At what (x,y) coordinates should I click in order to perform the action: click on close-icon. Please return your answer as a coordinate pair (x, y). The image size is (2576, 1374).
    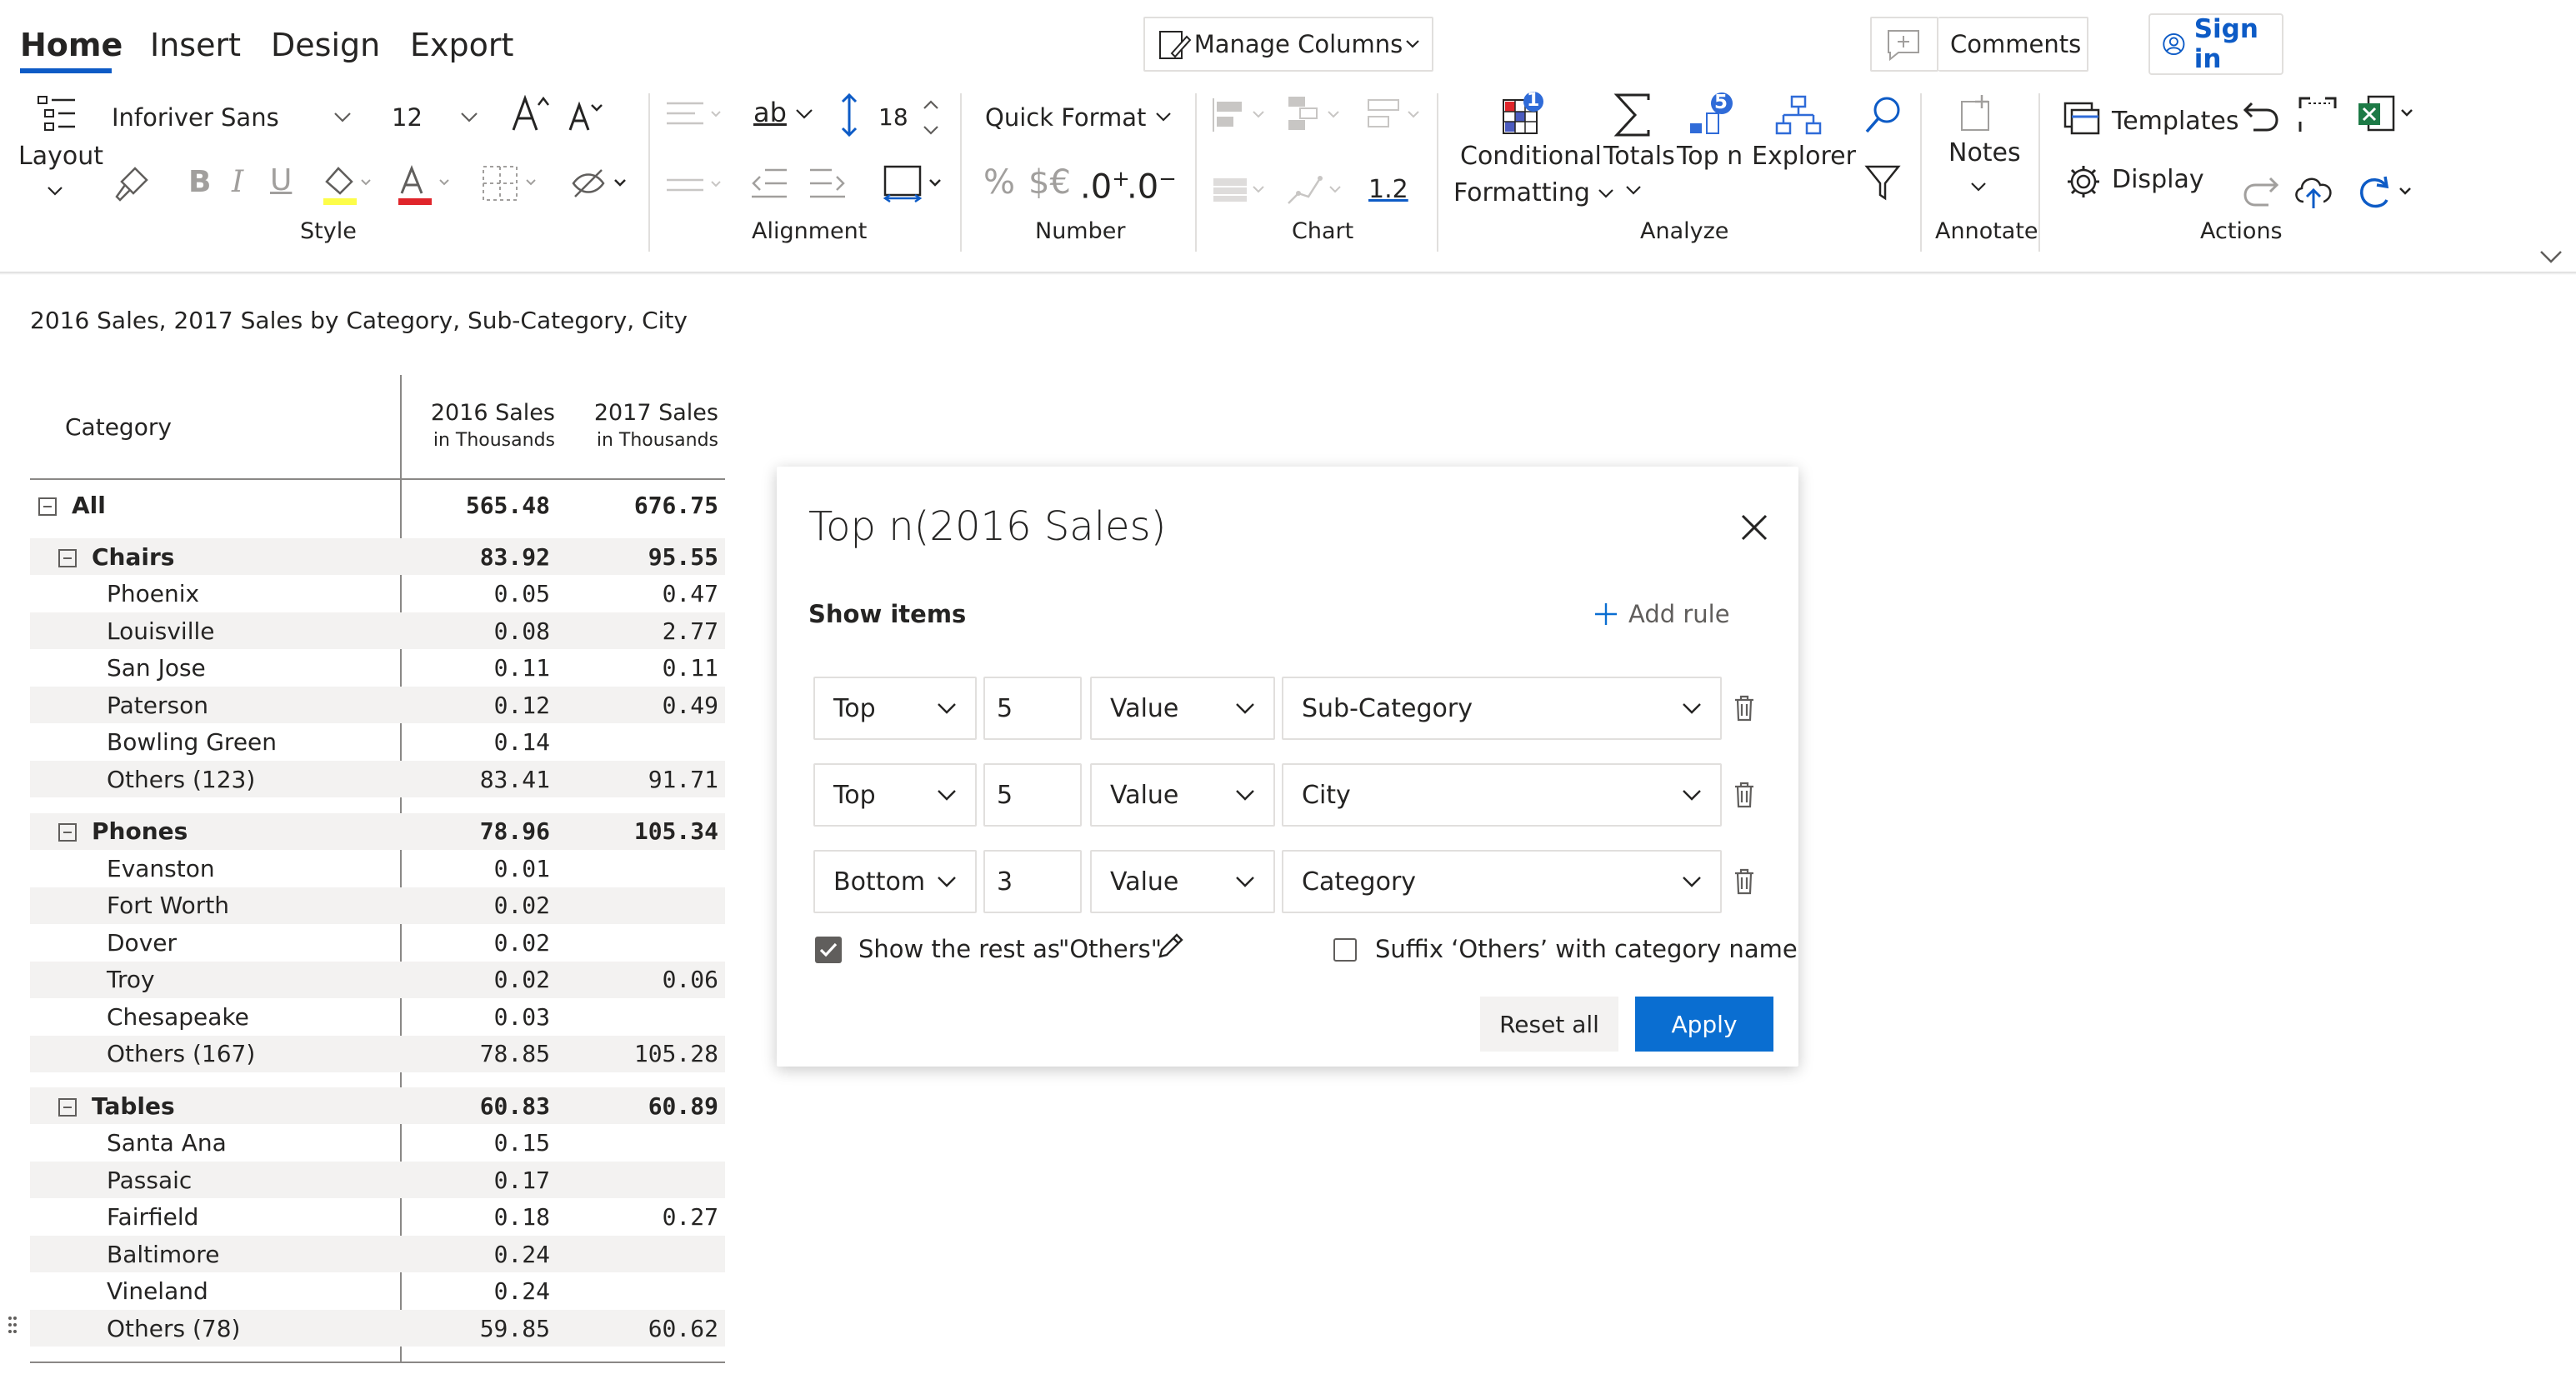
    Looking at the image, I should click on (1754, 527).